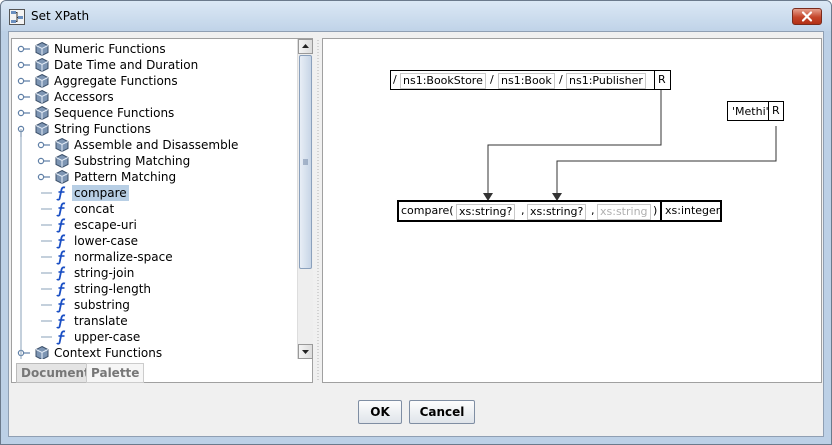 This screenshot has height=445, width=832. I want to click on tree-item: Context Functions, so click(154, 352).